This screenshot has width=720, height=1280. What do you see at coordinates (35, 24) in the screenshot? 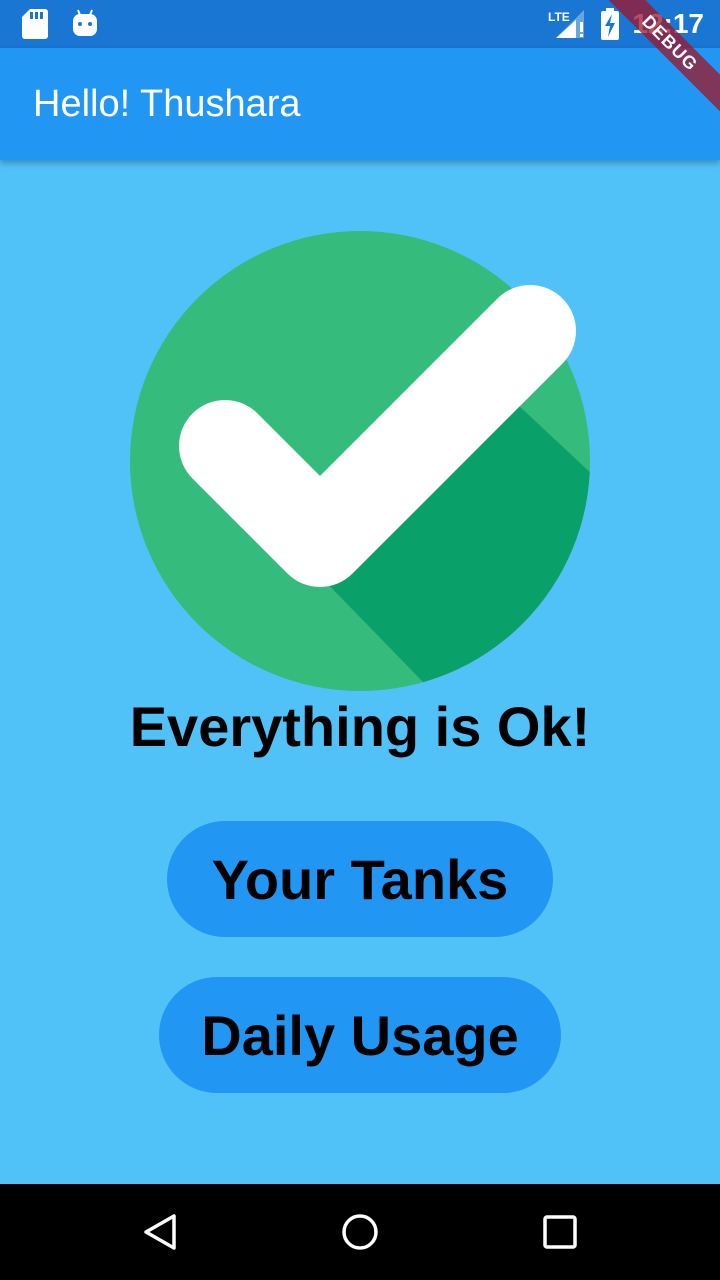
I see `sd-card-icon` at bounding box center [35, 24].